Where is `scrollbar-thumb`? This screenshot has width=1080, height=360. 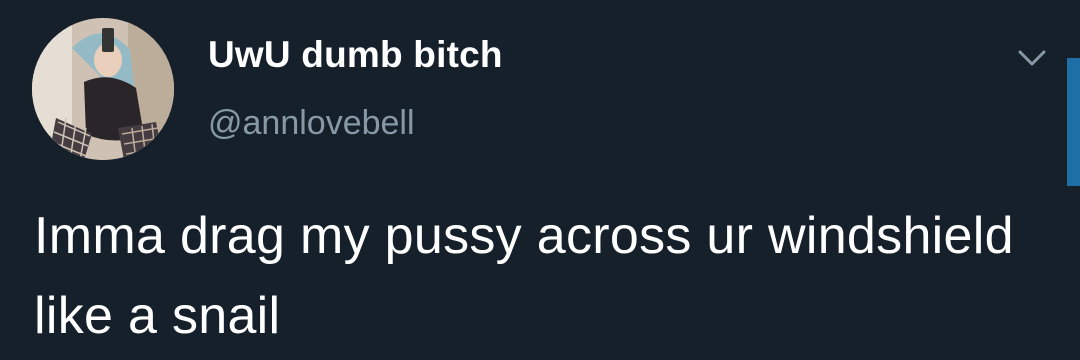
scrollbar-thumb is located at coordinates (1073, 122).